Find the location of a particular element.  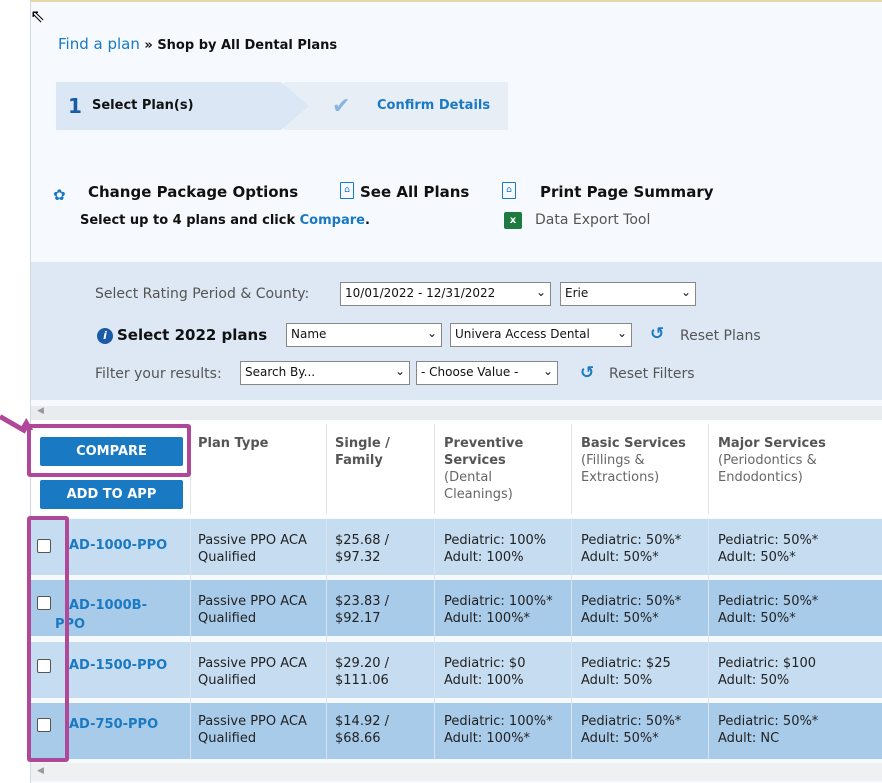

step-arrow is located at coordinates (295, 106).